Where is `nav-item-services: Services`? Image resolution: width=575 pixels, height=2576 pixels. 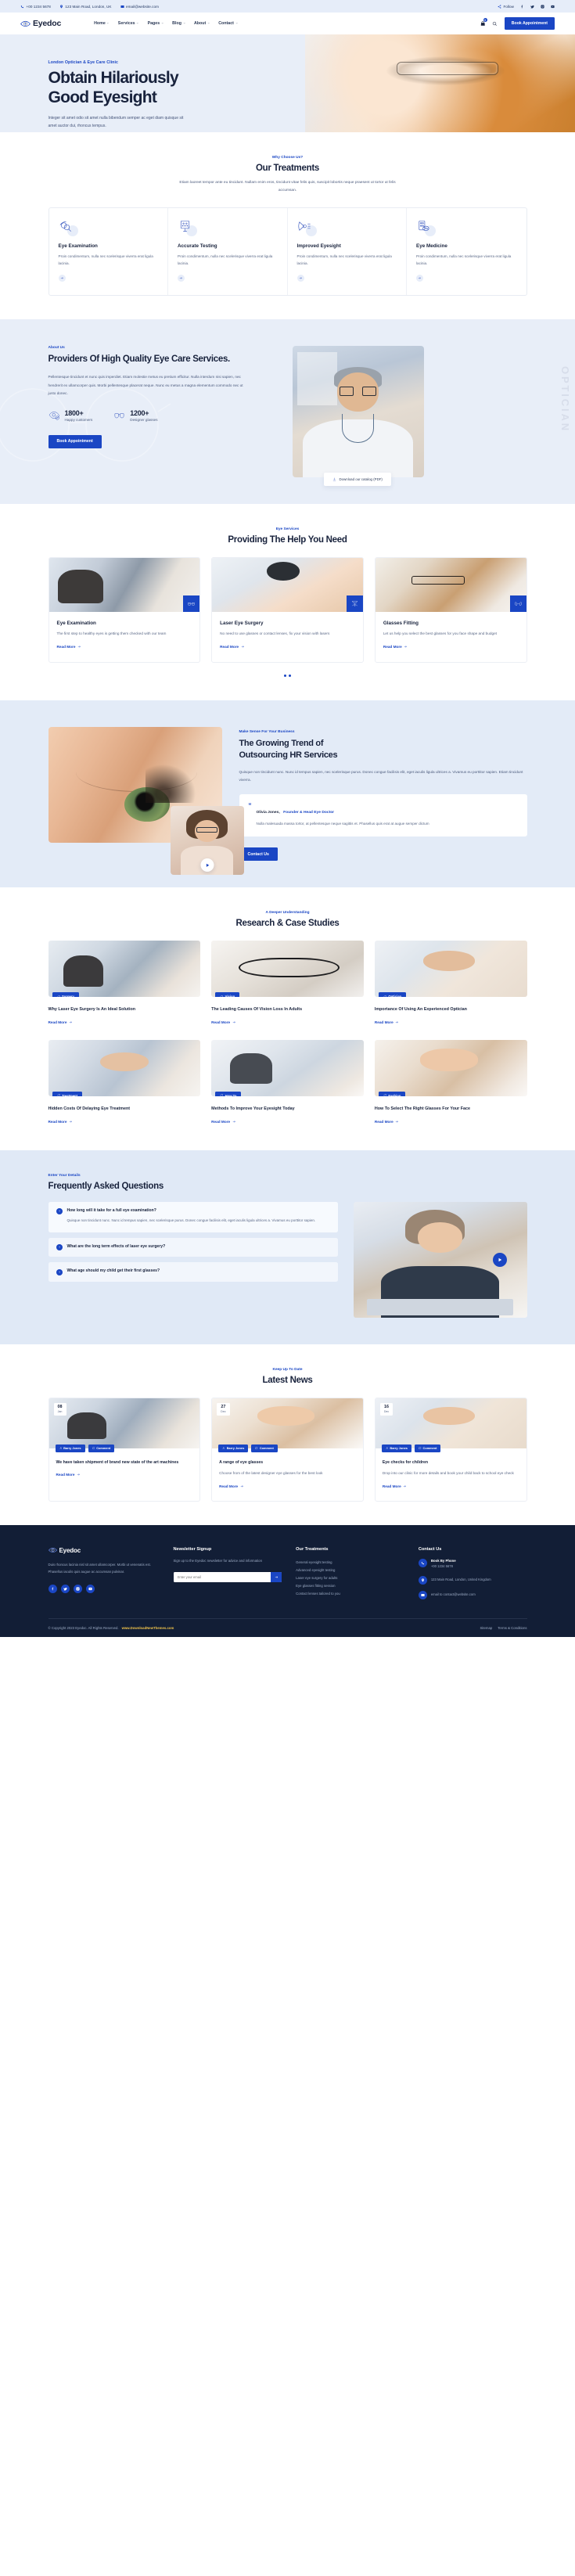 nav-item-services: Services is located at coordinates (128, 23).